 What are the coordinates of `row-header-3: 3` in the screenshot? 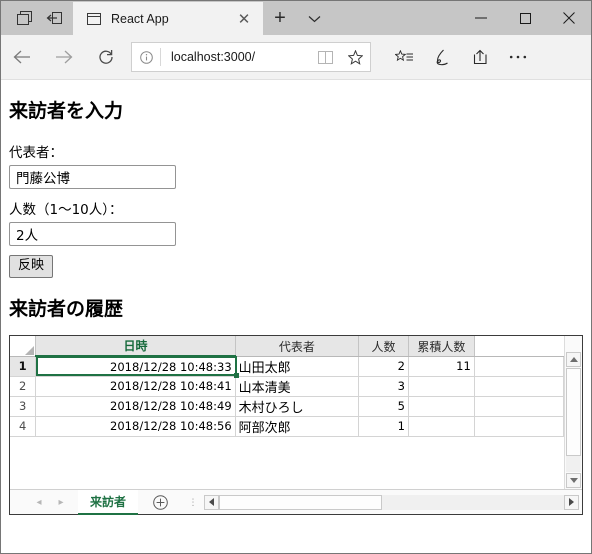 It's located at (23, 406).